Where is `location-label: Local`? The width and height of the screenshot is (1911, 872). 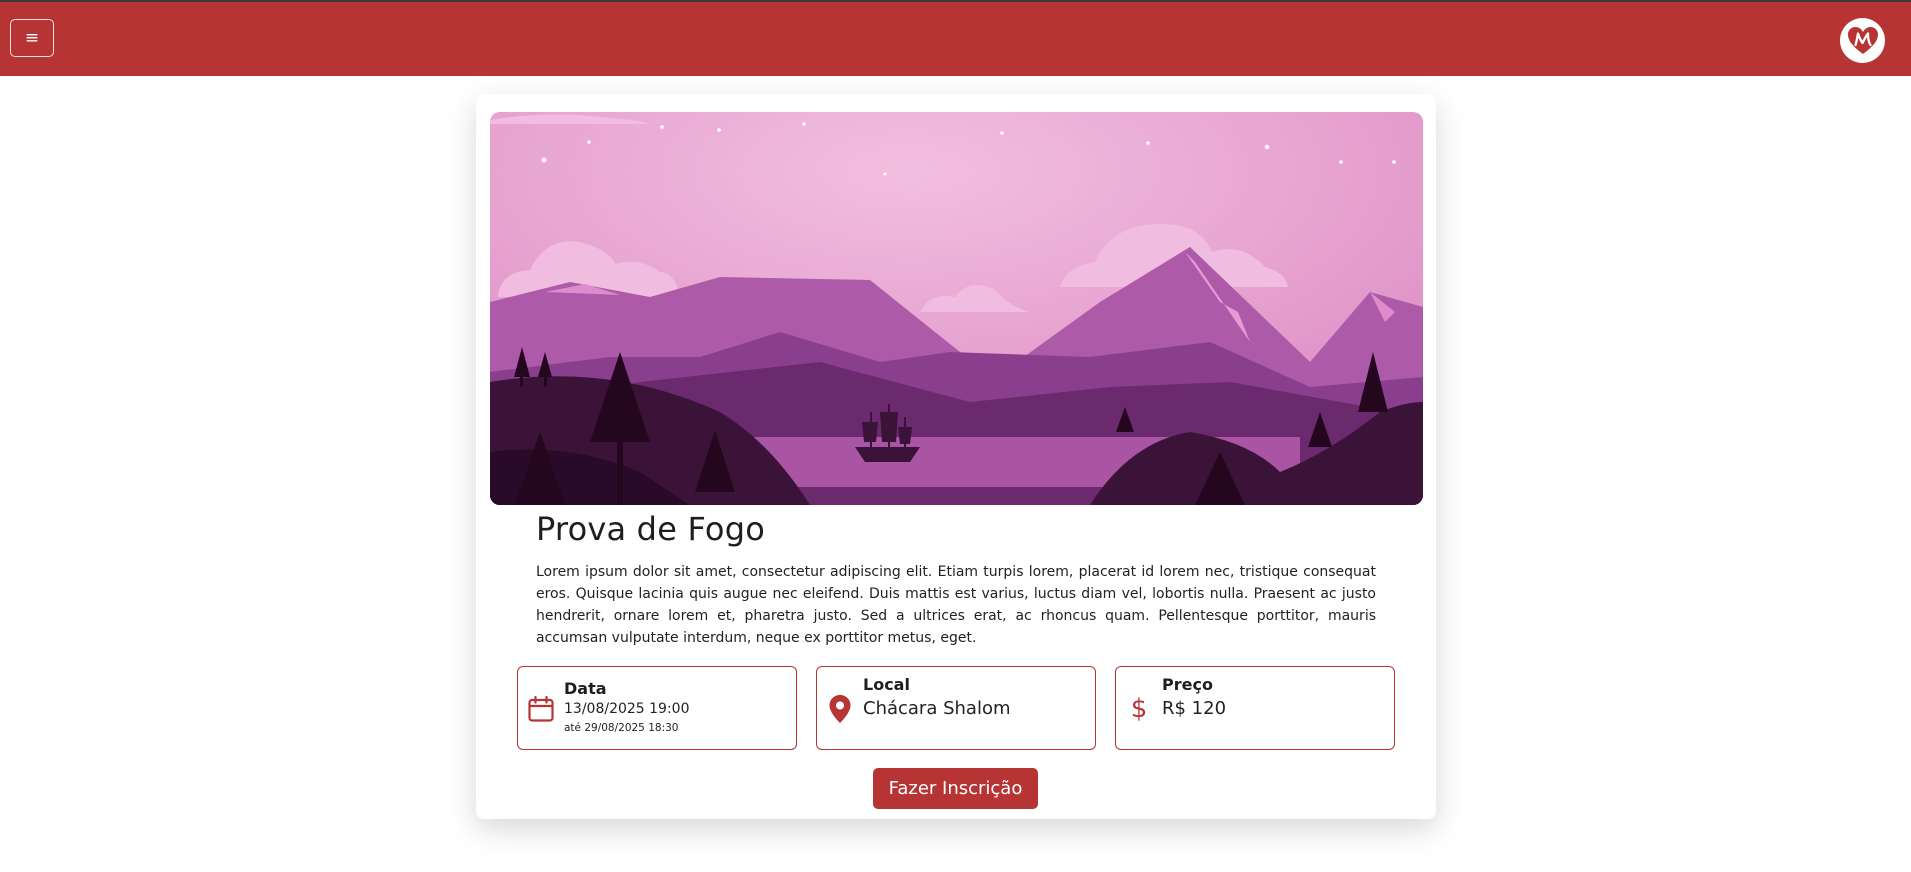 location-label: Local is located at coordinates (886, 684).